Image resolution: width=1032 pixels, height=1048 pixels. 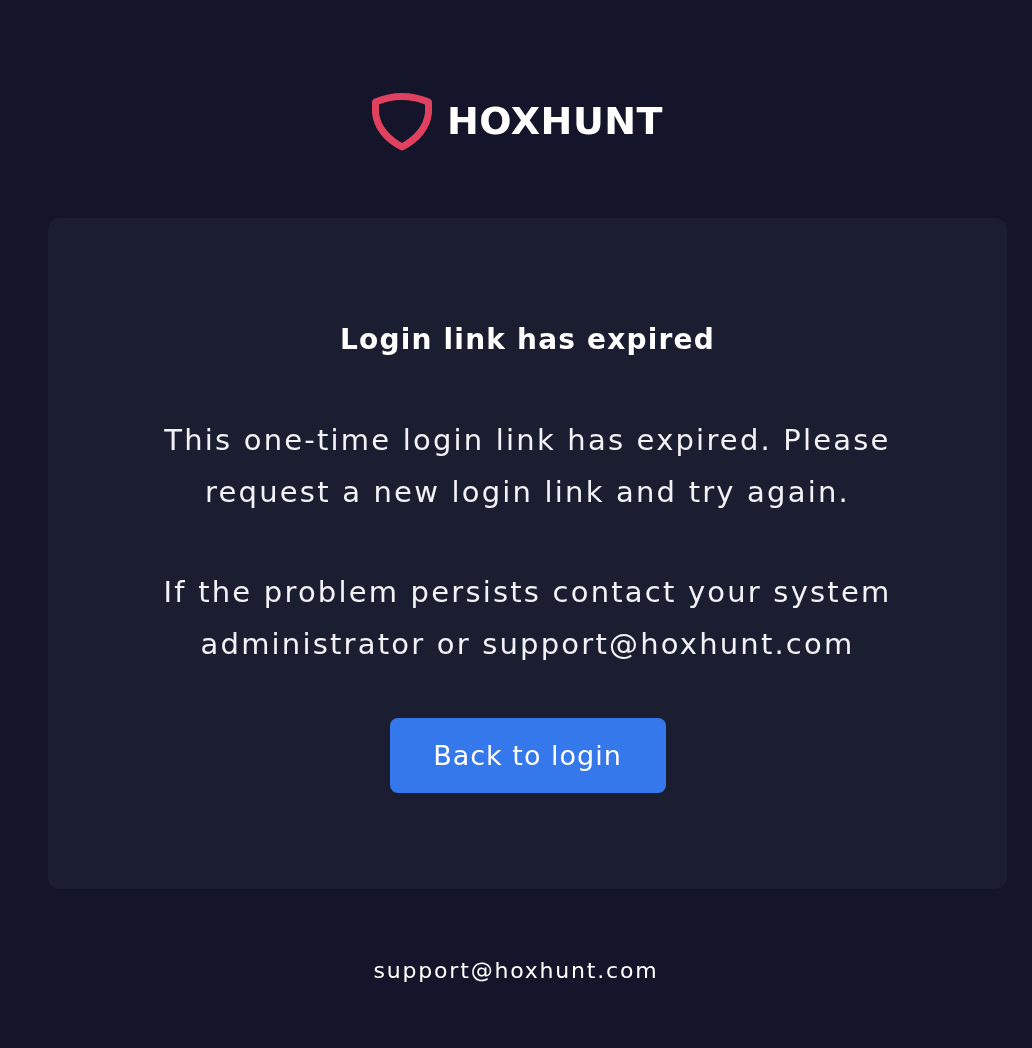 I want to click on shield-logo-icon, so click(x=402, y=121).